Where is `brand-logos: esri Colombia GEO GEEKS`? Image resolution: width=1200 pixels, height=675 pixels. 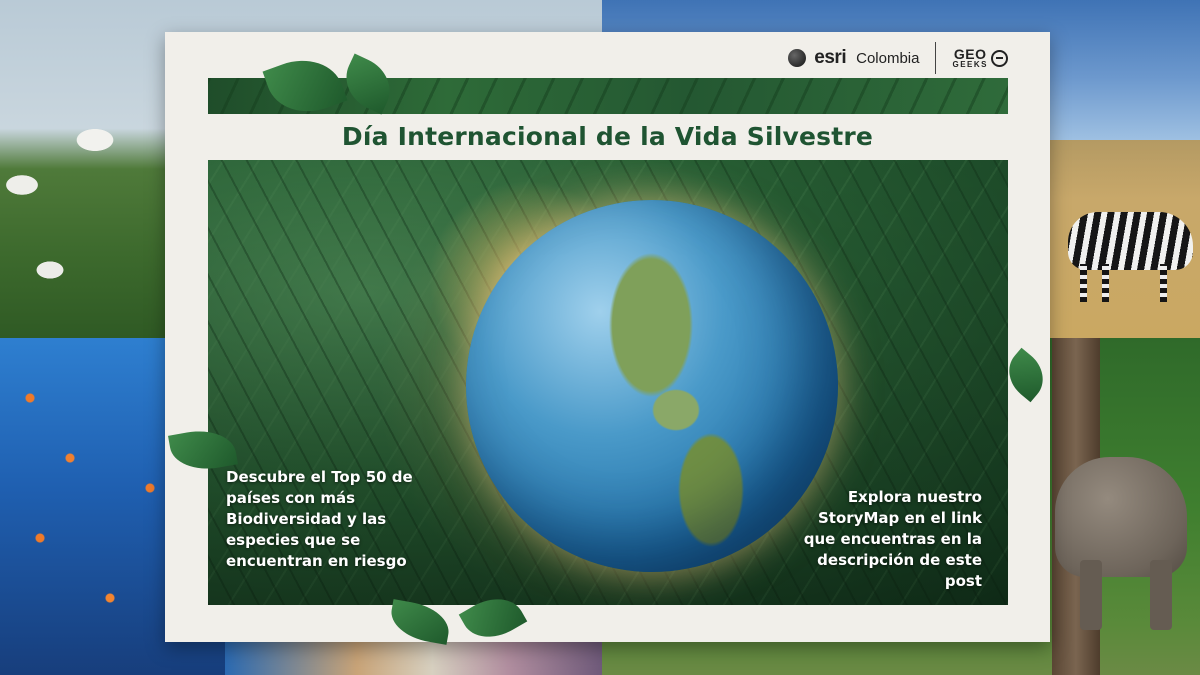 brand-logos: esri Colombia GEO GEEKS is located at coordinates (898, 58).